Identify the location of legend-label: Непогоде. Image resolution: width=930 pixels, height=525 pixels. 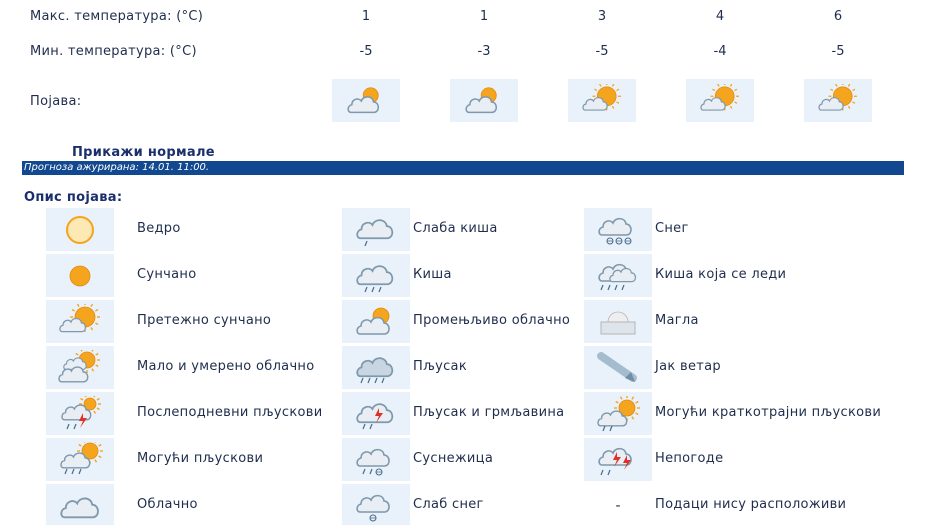
(689, 458).